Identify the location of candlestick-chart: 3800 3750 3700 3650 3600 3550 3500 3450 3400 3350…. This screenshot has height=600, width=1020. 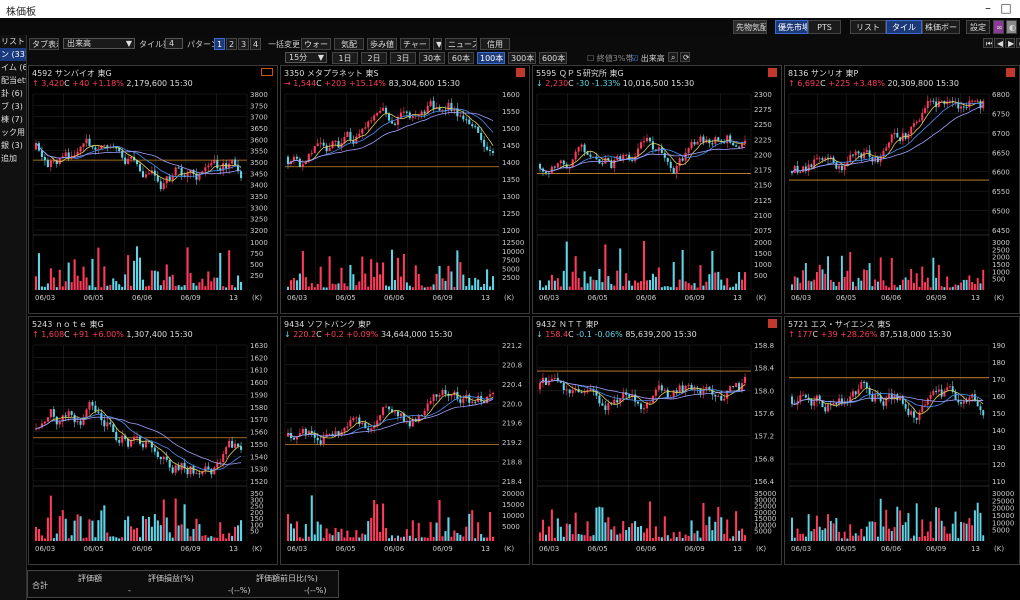
(153, 201).